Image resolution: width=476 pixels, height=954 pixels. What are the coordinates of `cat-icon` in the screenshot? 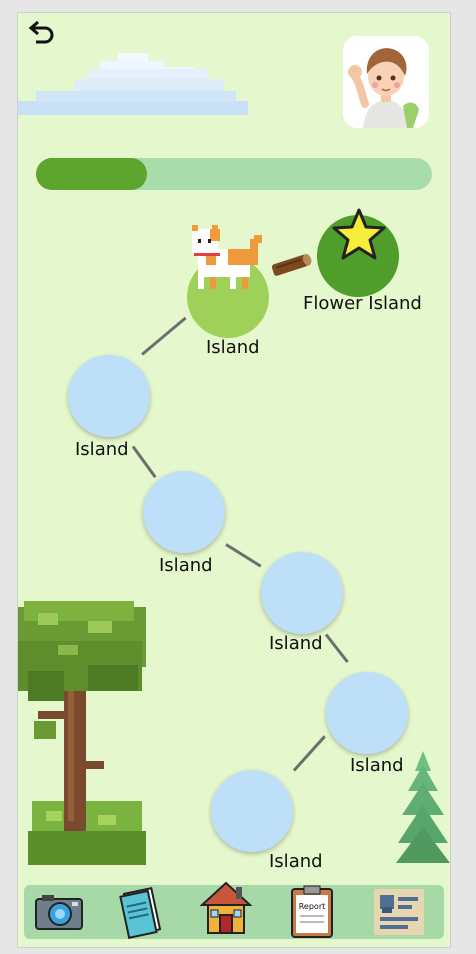 It's located at (227, 257).